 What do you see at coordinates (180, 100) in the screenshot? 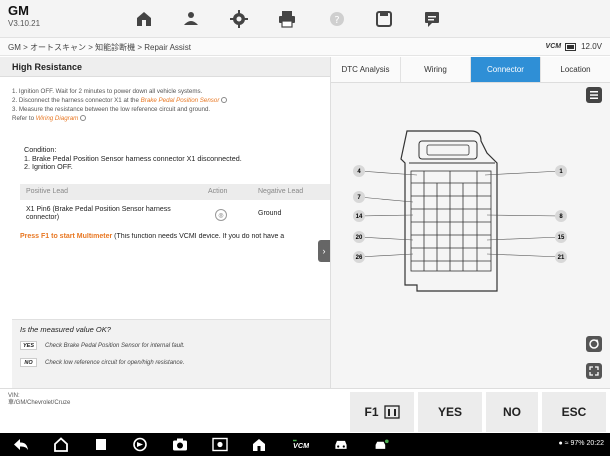
I see `sensor-link: Brake Pedal Position Sensor` at bounding box center [180, 100].